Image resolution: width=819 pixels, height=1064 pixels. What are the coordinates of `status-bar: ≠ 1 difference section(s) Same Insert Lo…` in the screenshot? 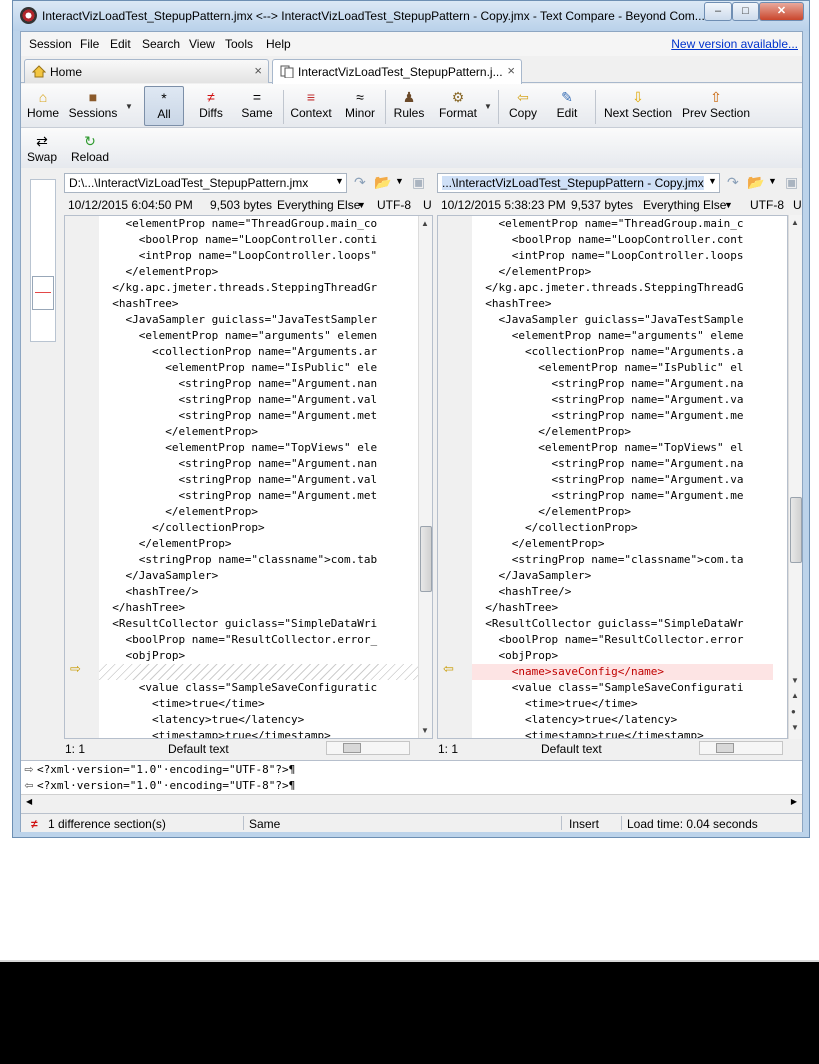 It's located at (411, 822).